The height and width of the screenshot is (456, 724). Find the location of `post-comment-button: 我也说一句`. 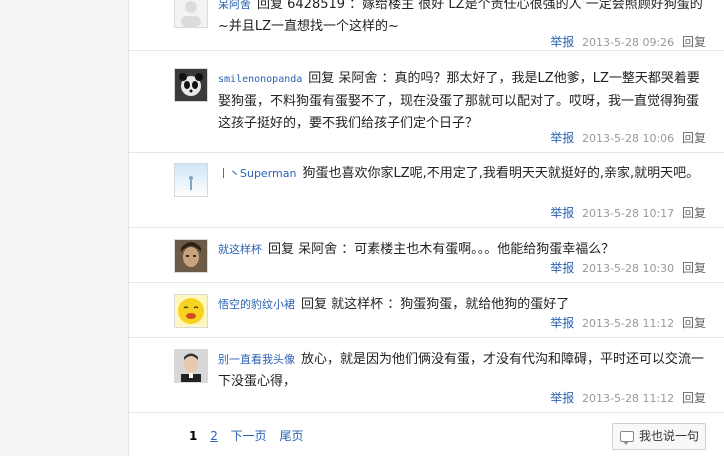

post-comment-button: 我也说一句 is located at coordinates (659, 436).